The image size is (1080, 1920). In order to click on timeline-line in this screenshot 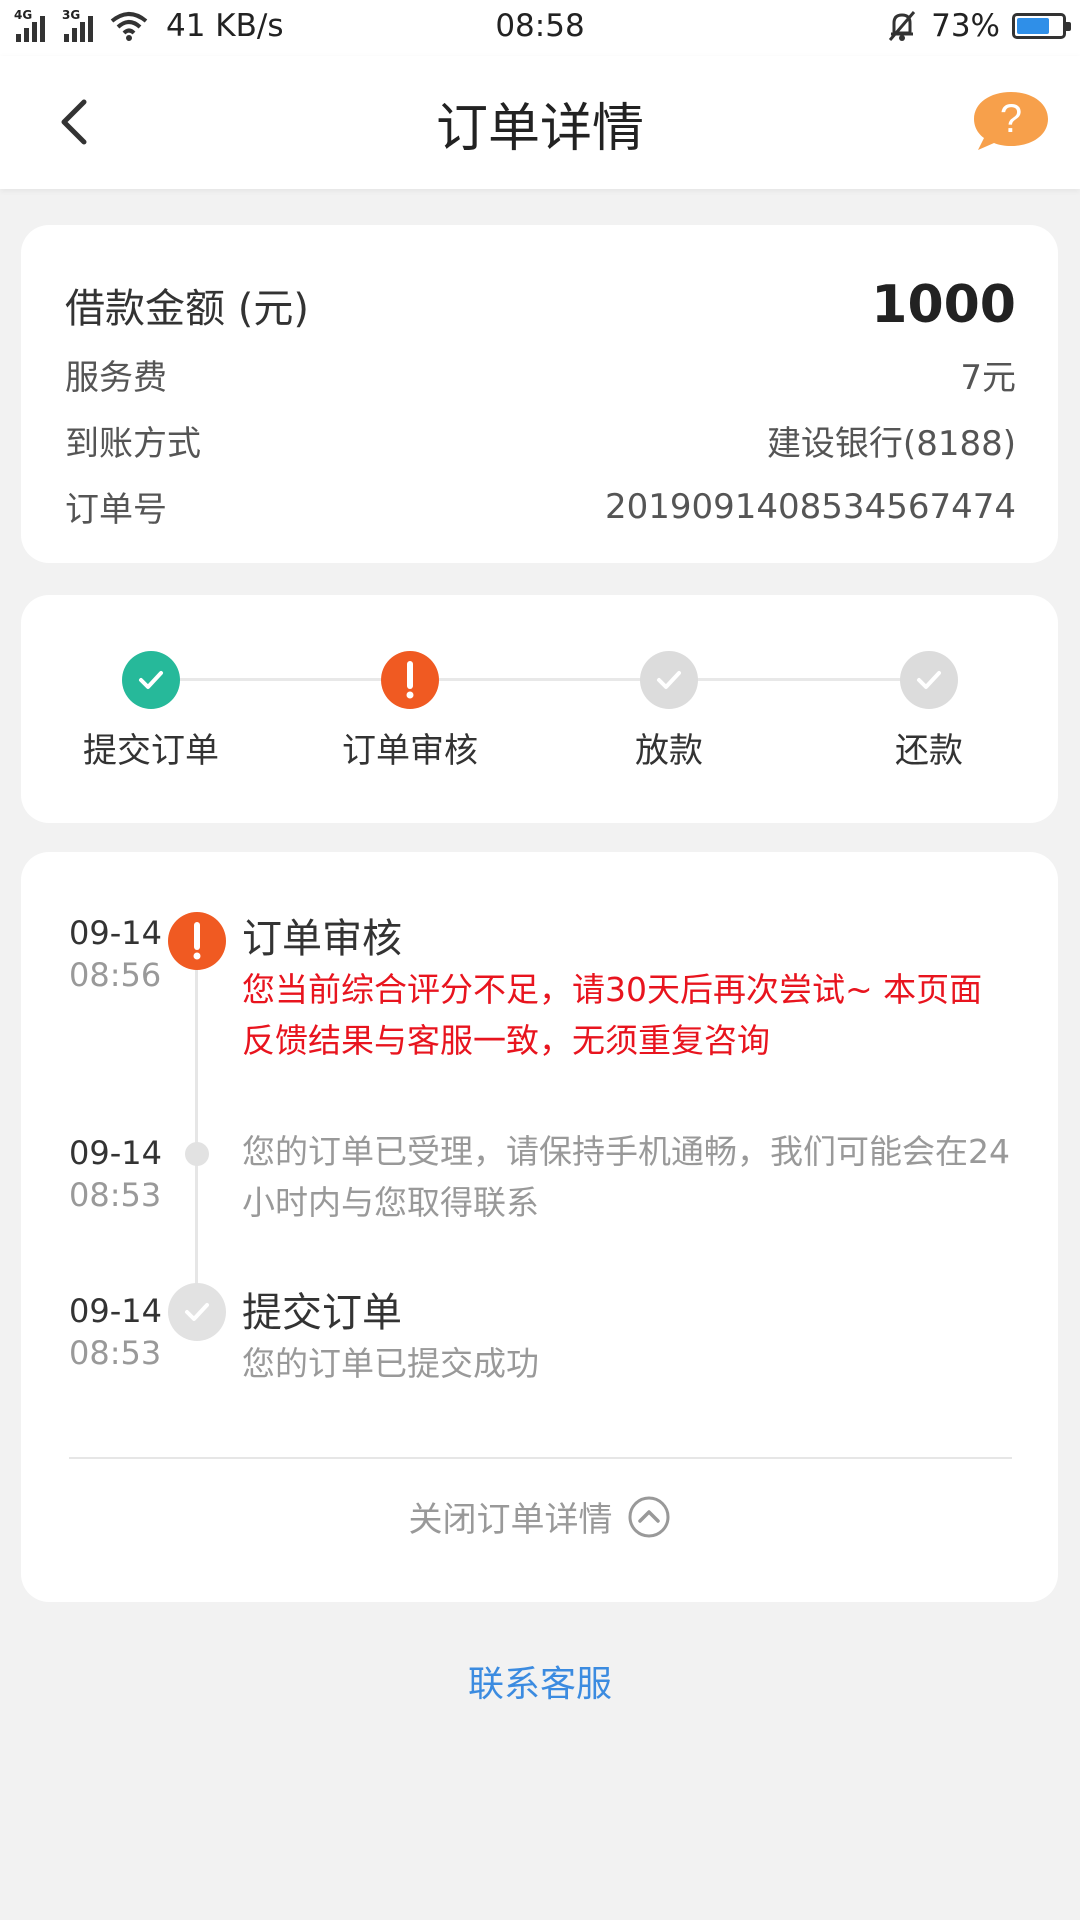, I will do `click(196, 1132)`.